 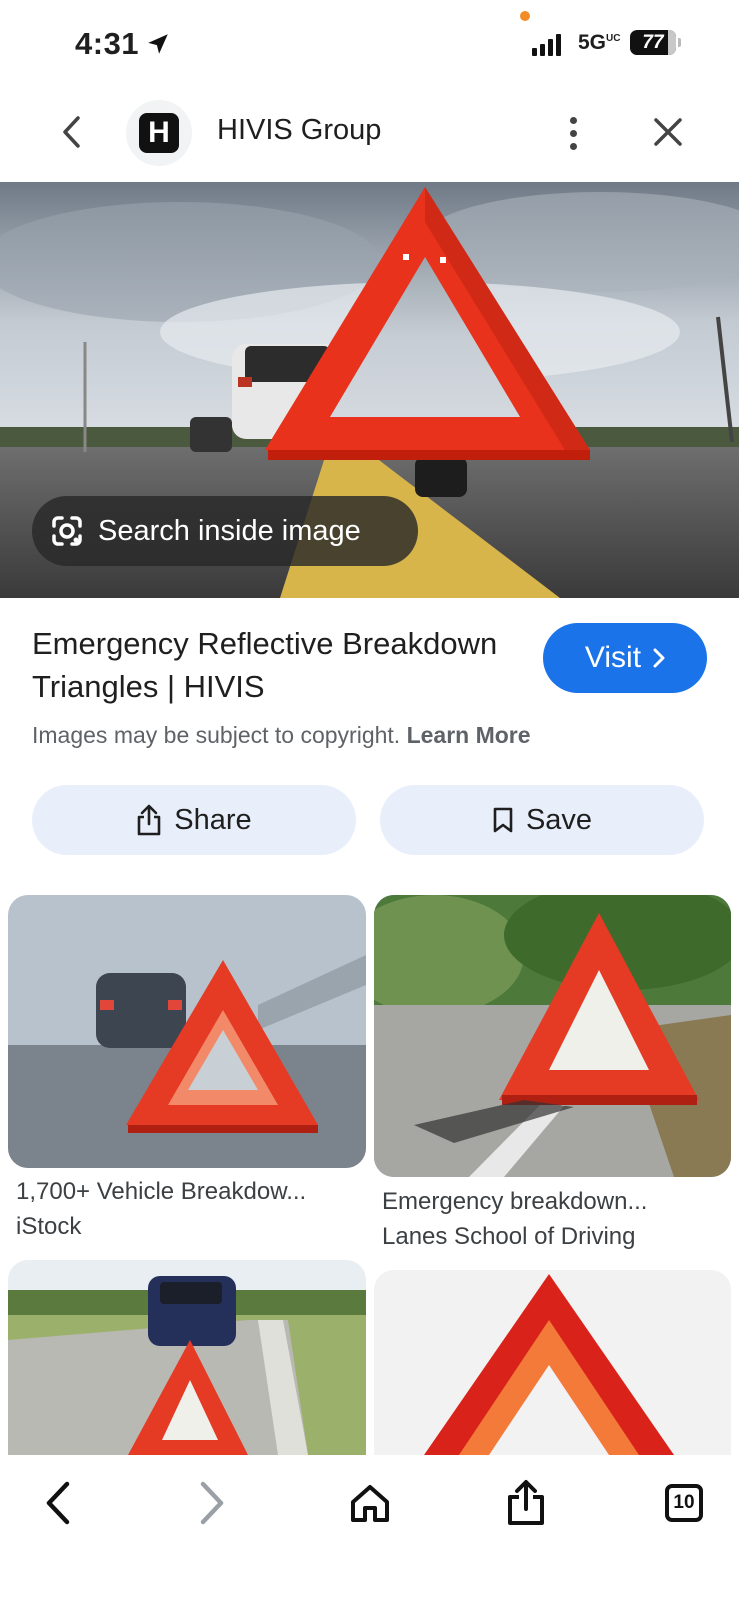 I want to click on close-button, so click(x=668, y=132).